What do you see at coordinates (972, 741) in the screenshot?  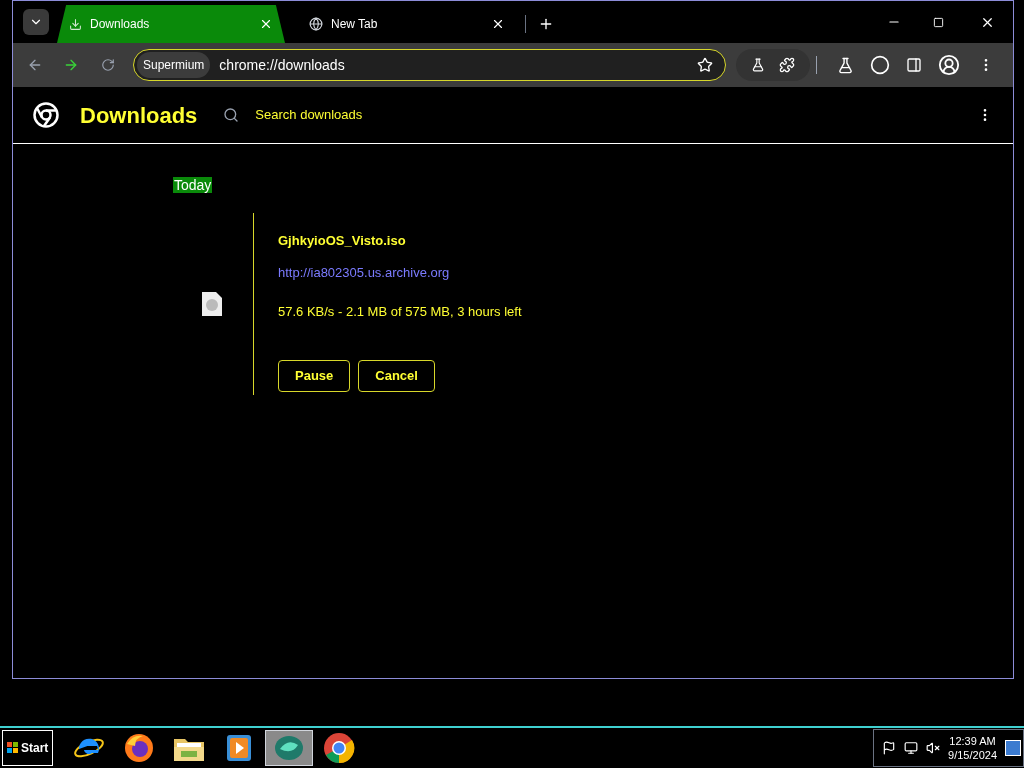 I see `clock-time: 12:39 AM` at bounding box center [972, 741].